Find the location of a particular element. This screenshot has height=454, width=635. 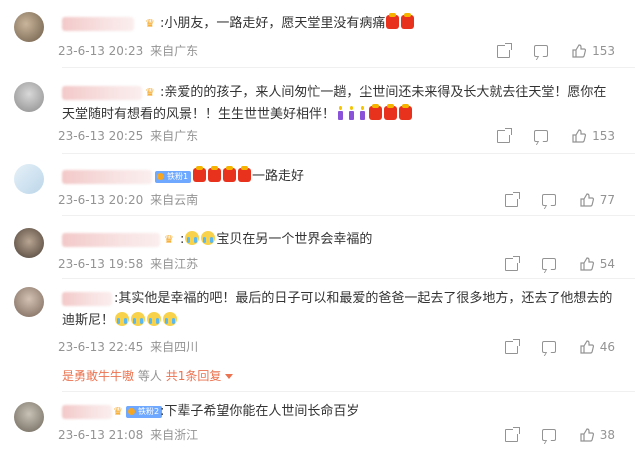

comment-location: 来自云南 is located at coordinates (174, 200).